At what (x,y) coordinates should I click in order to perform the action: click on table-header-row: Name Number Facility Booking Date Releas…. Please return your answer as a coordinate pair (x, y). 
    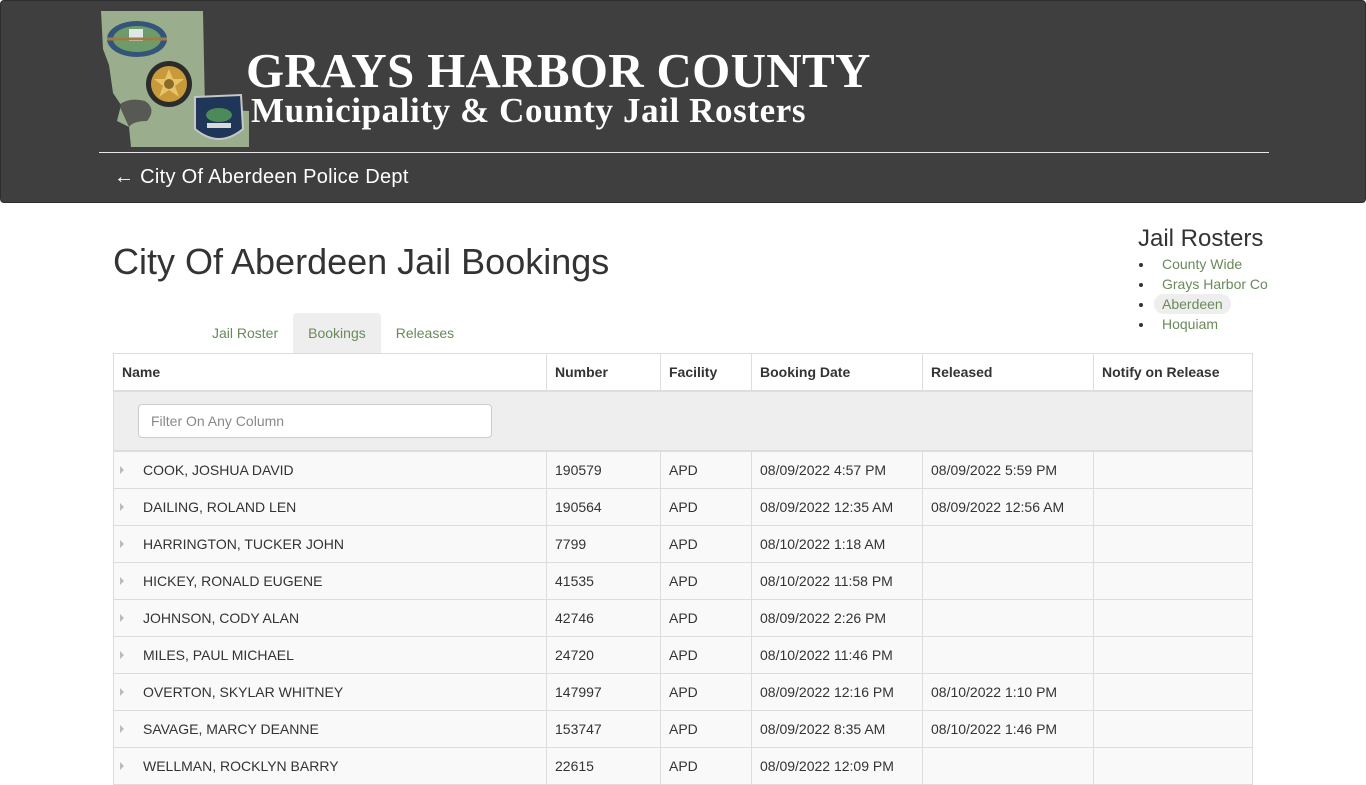
    Looking at the image, I should click on (683, 373).